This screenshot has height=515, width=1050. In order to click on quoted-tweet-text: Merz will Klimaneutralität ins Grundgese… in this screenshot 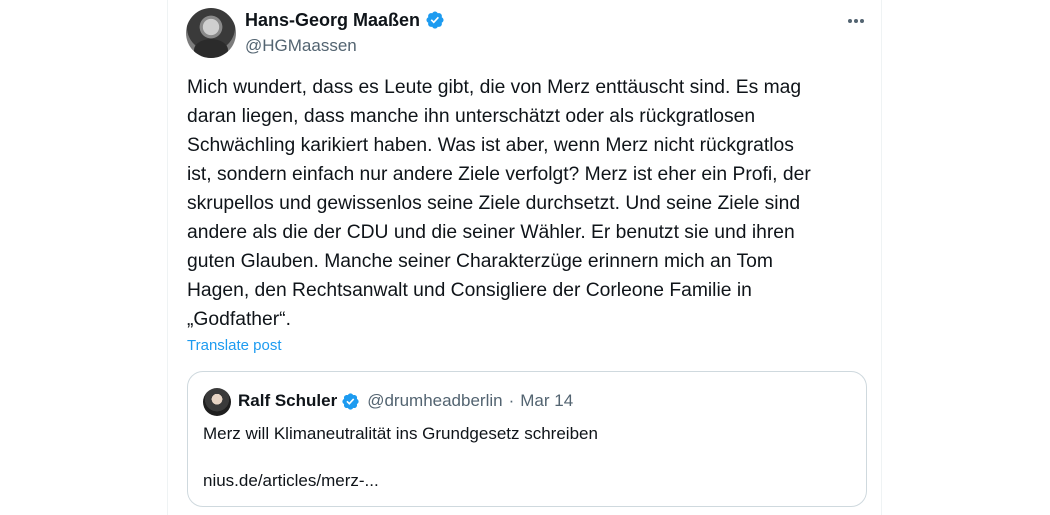, I will do `click(400, 433)`.